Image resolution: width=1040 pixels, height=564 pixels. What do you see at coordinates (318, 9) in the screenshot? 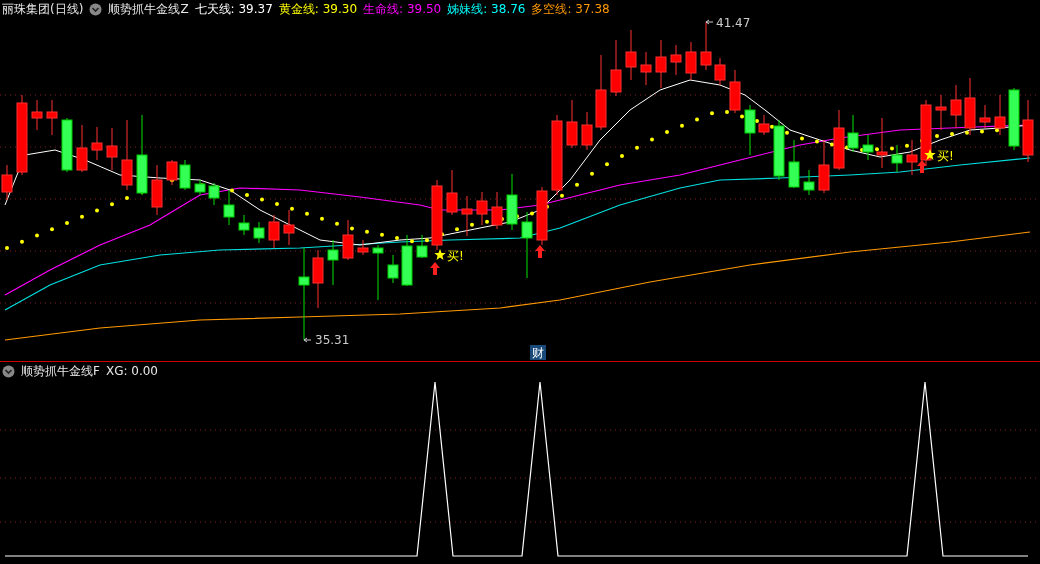
I see `legend-value: 黄金线: 39.30` at bounding box center [318, 9].